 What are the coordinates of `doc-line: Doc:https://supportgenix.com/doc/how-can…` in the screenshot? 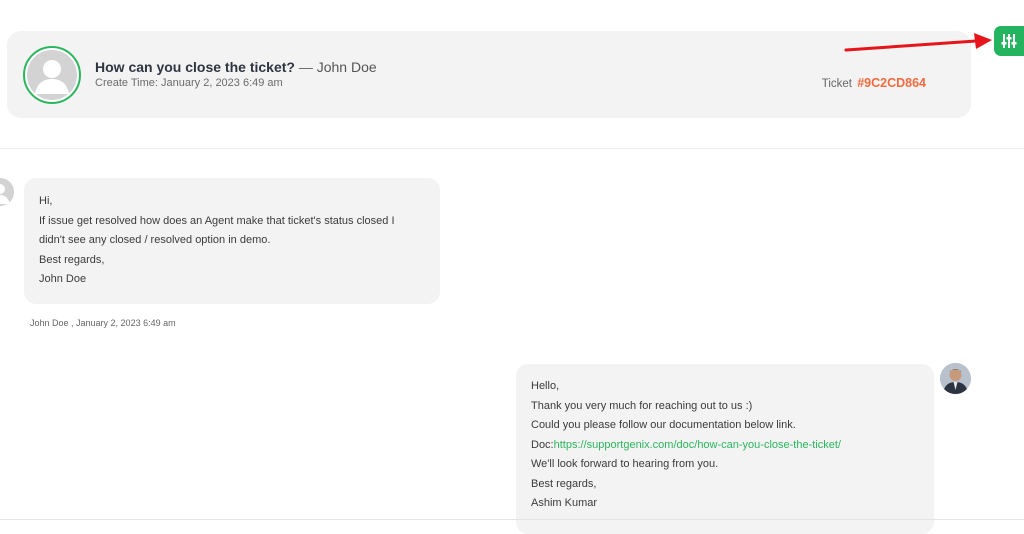 It's located at (732, 446).